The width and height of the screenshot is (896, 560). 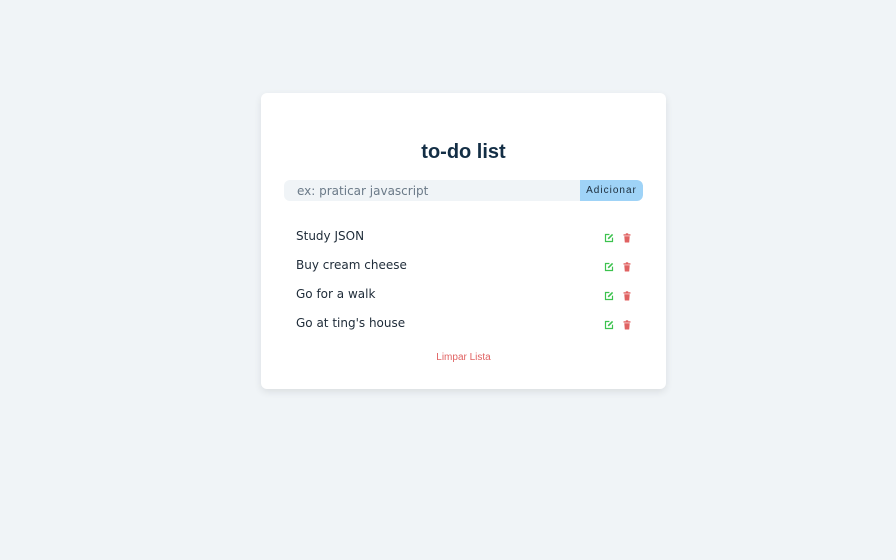 I want to click on task-label: Go for a walk, so click(x=336, y=294).